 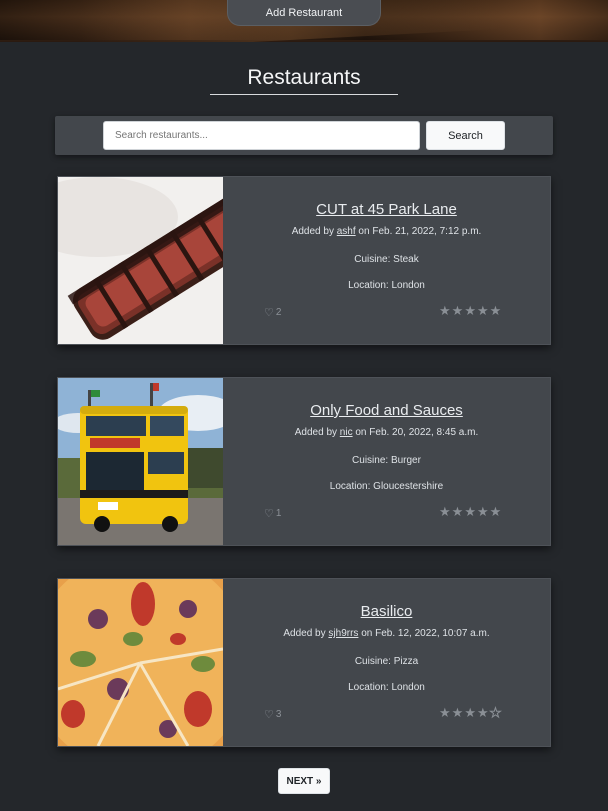 I want to click on cuisine-text: Cuisine: Pizza, so click(x=386, y=661).